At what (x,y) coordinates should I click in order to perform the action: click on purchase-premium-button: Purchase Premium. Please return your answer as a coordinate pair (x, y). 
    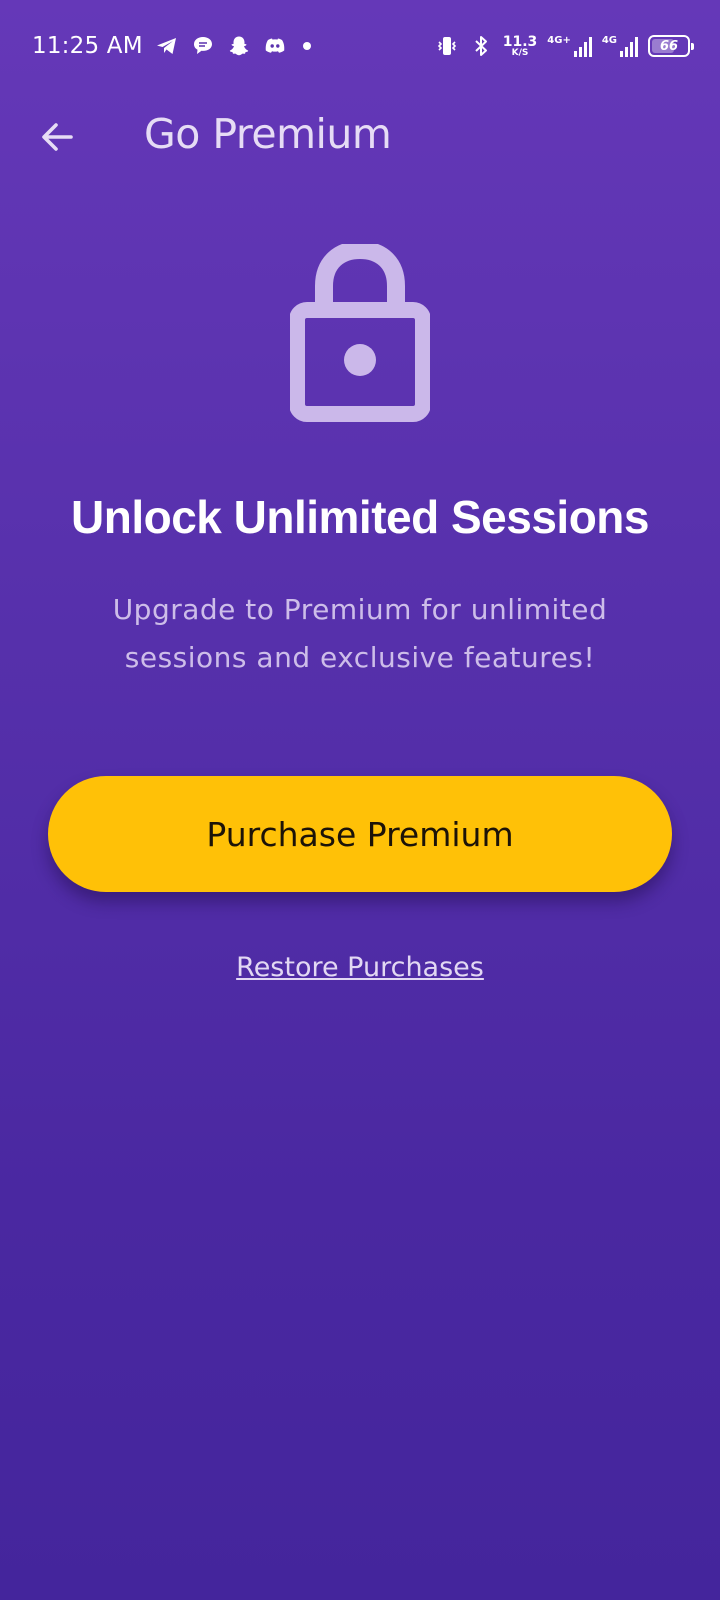
    Looking at the image, I should click on (360, 834).